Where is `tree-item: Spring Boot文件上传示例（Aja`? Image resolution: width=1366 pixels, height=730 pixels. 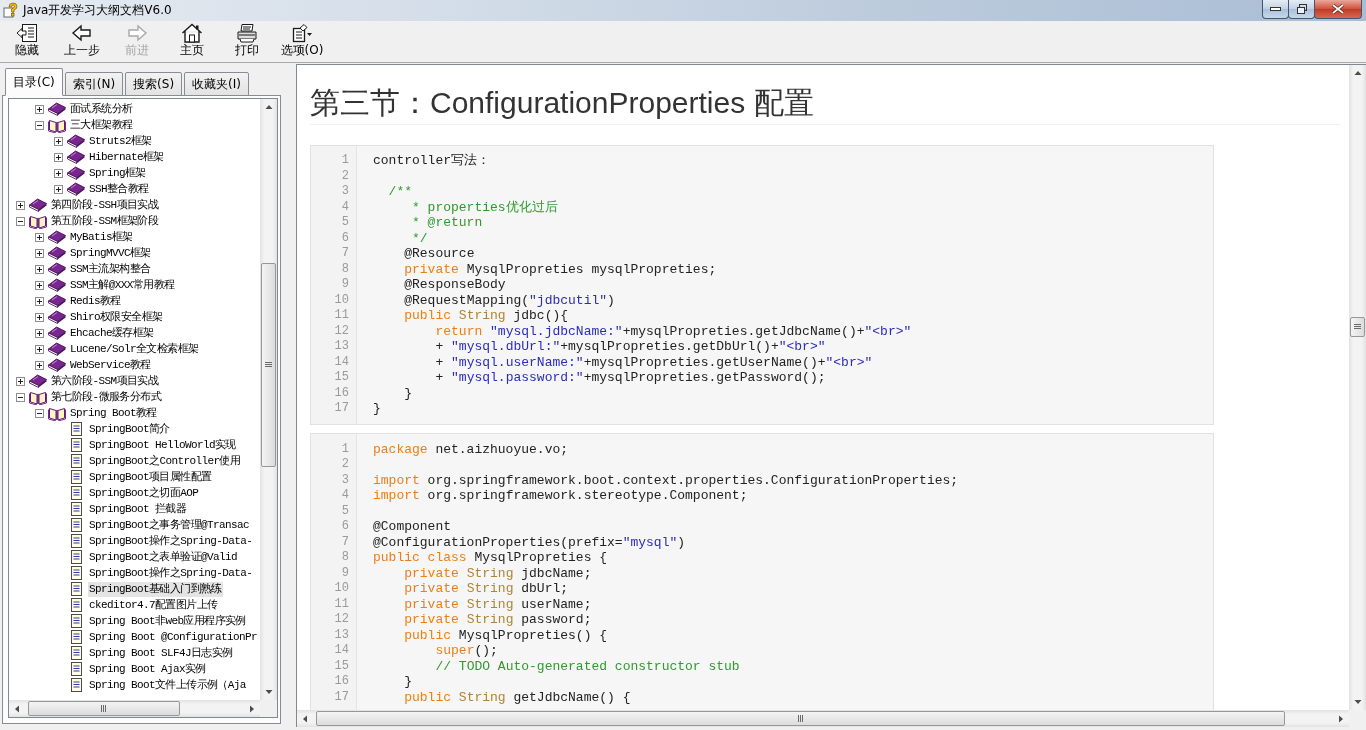
tree-item: Spring Boot文件上传示例（Aja is located at coordinates (167, 685).